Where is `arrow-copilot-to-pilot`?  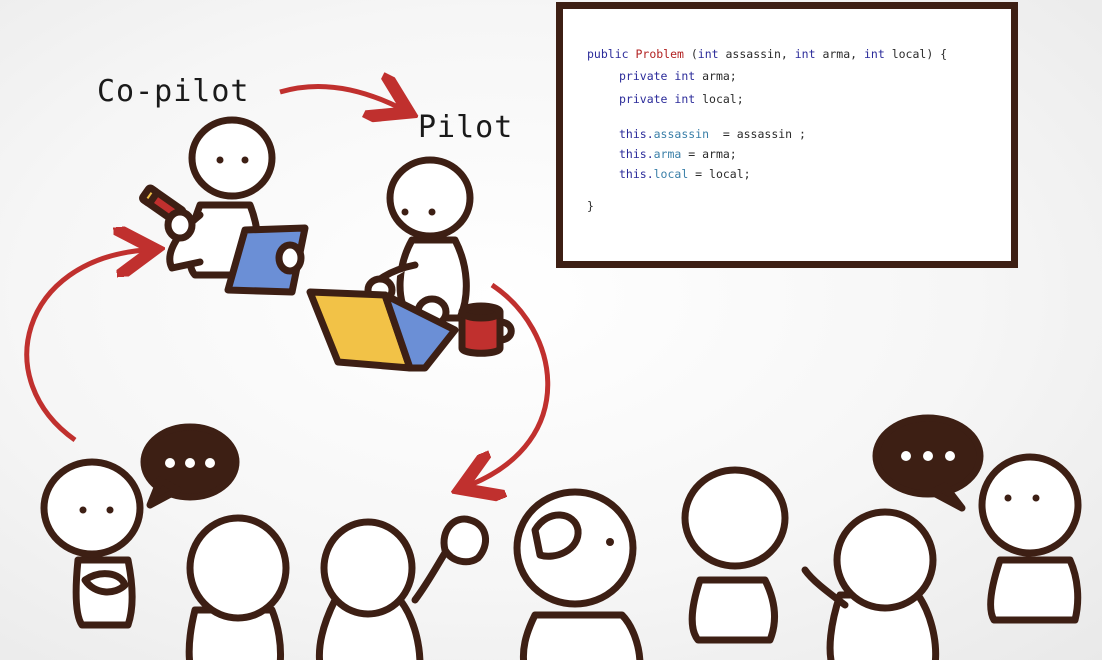
arrow-copilot-to-pilot is located at coordinates (339, 97).